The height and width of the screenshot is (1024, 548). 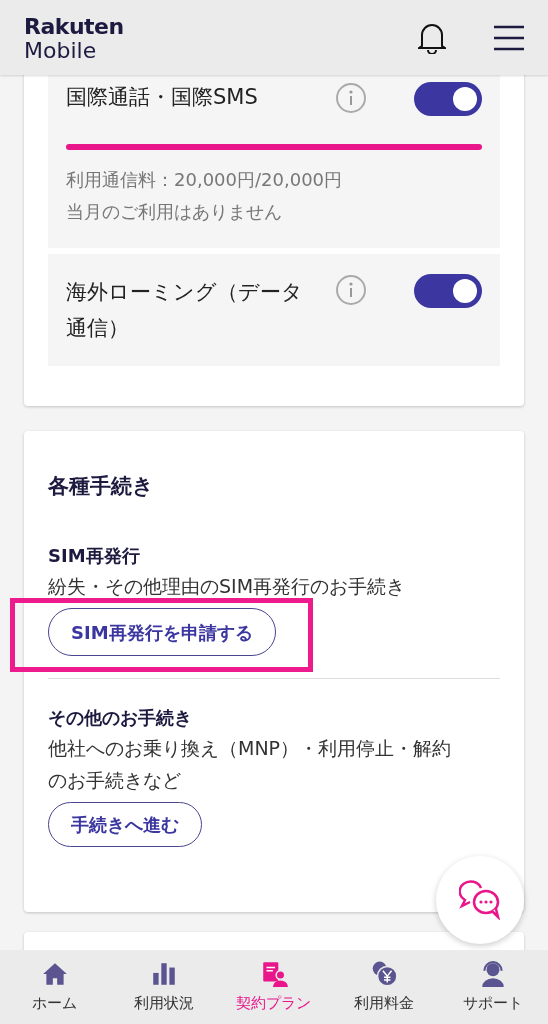 What do you see at coordinates (162, 97) in the screenshot?
I see `setting-label: 国際通話・国際SMS` at bounding box center [162, 97].